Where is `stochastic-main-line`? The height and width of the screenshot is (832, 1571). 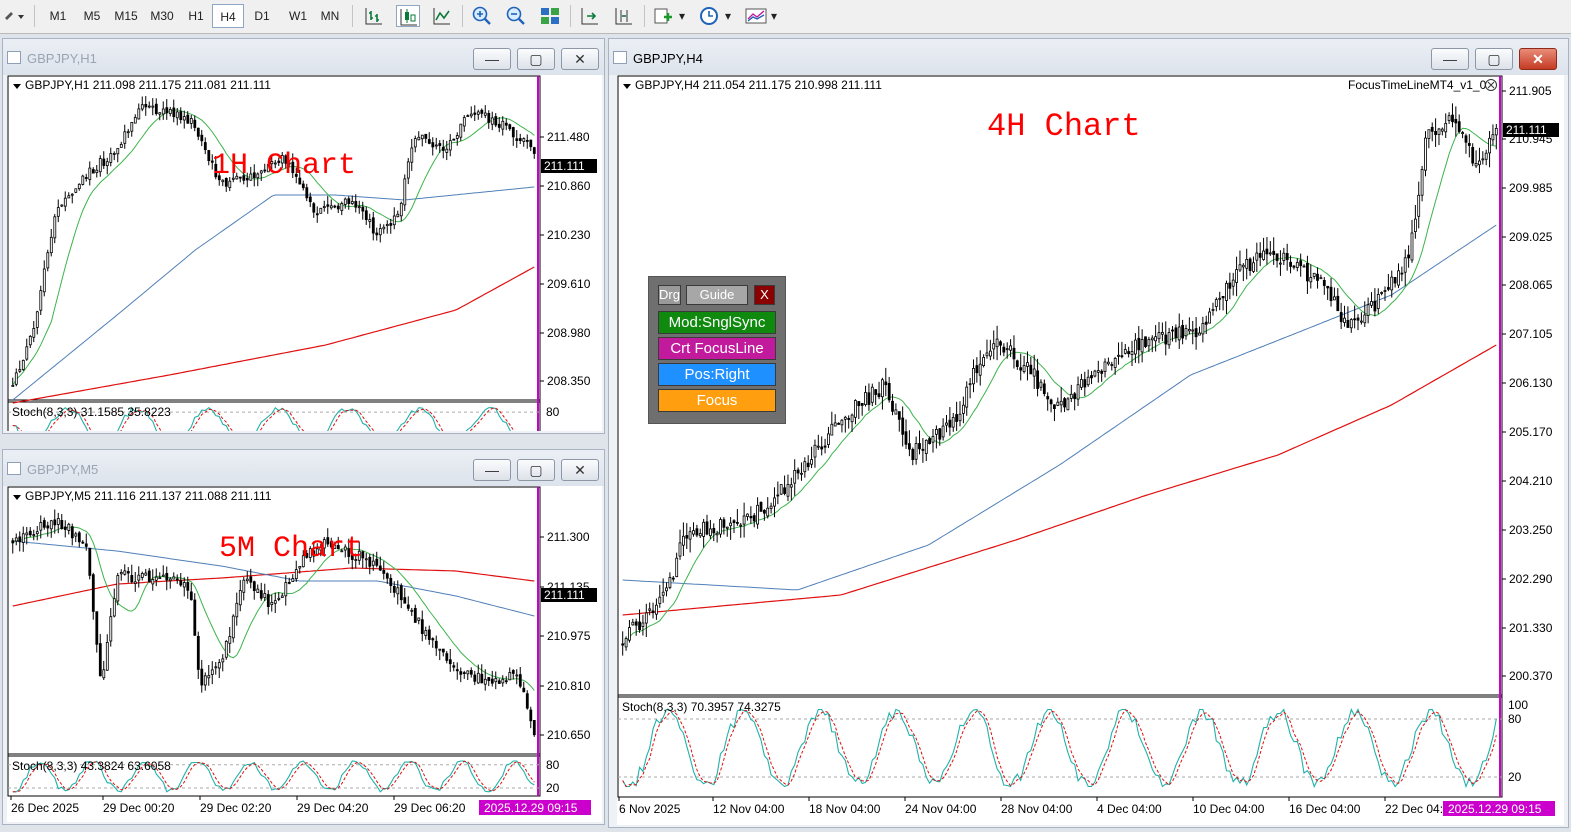 stochastic-main-line is located at coordinates (1059, 748).